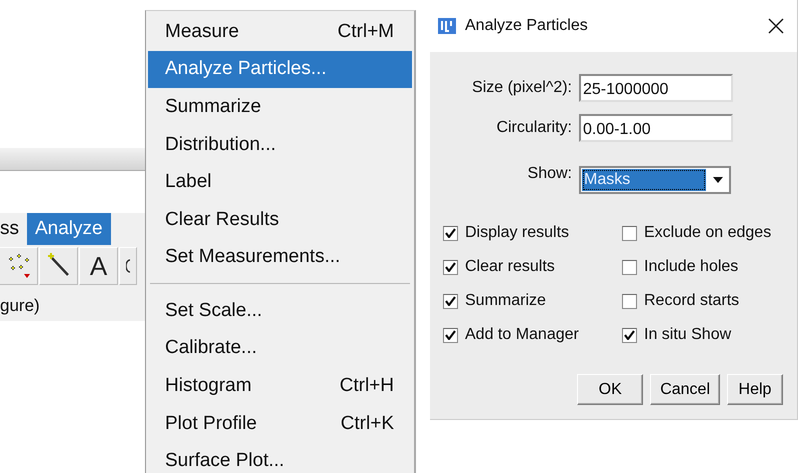 The image size is (798, 473). What do you see at coordinates (755, 389) in the screenshot?
I see `dialog-button: Help` at bounding box center [755, 389].